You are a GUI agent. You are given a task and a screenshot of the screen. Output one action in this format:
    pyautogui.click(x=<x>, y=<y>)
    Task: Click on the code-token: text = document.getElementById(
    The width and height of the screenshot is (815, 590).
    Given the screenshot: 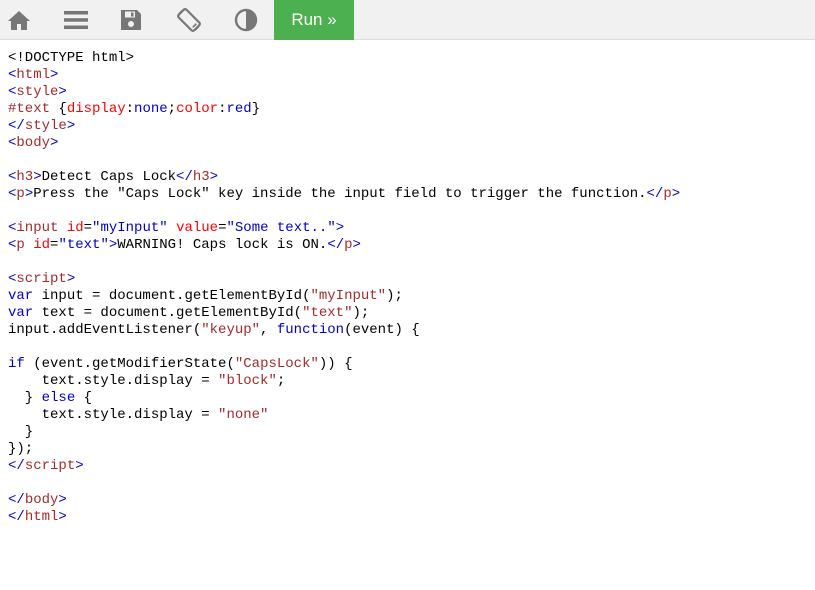 What is the action you would take?
    pyautogui.click(x=168, y=313)
    